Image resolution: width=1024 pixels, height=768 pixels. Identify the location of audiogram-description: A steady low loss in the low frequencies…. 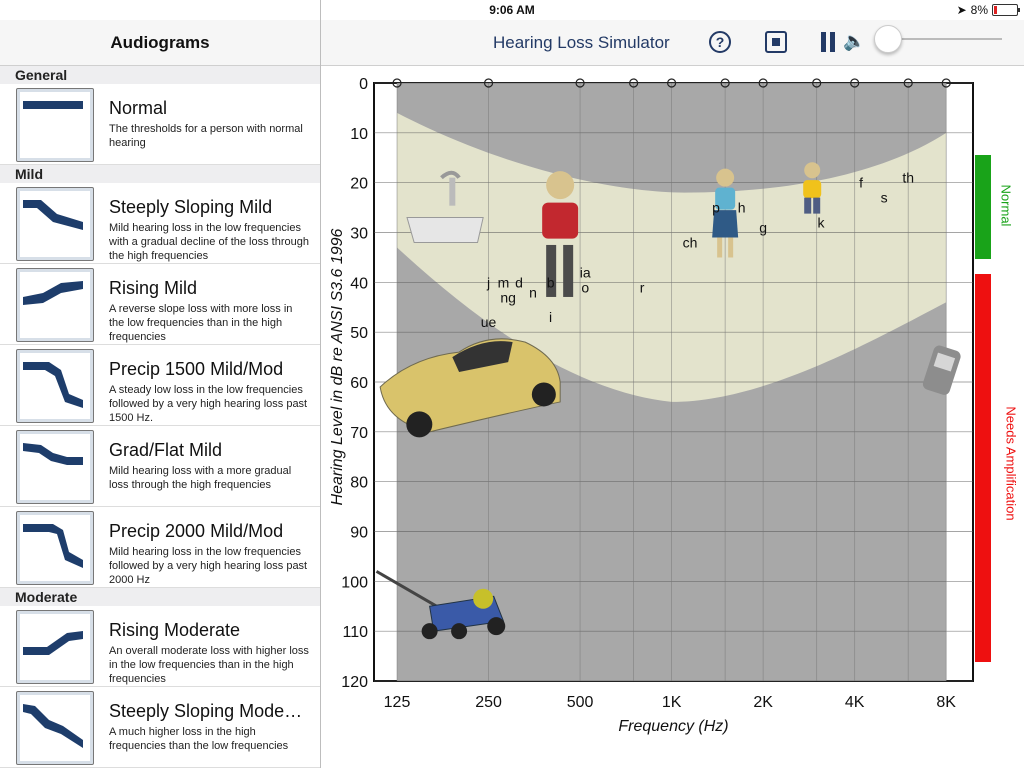
(208, 404).